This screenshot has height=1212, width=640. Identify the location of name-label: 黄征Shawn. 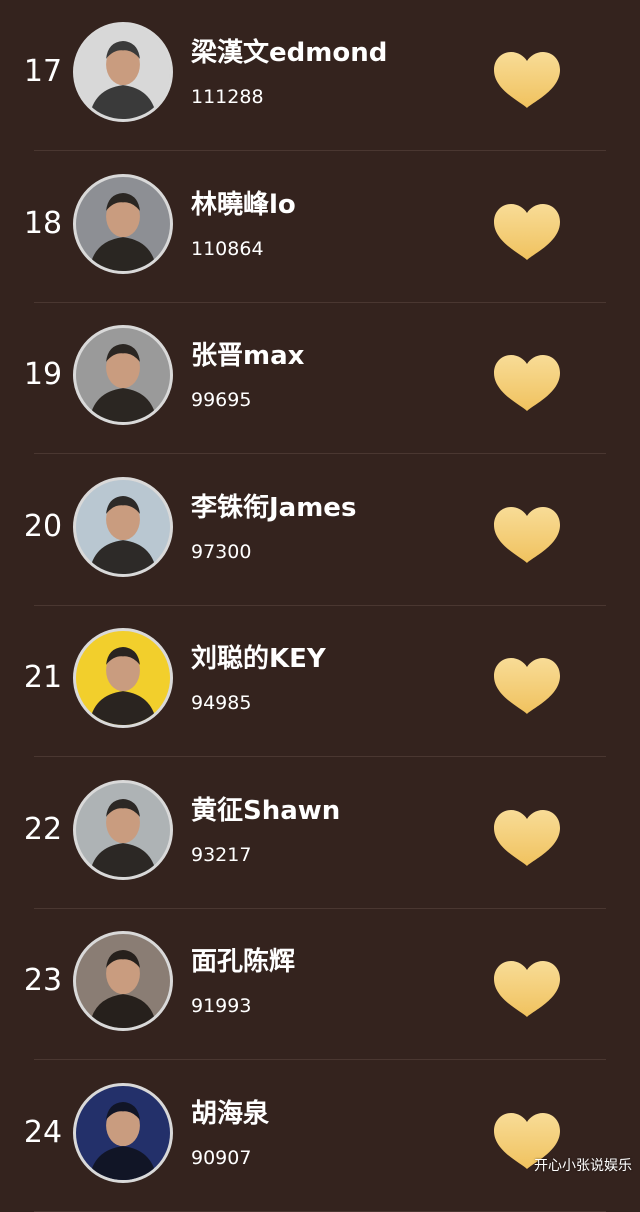
(266, 810).